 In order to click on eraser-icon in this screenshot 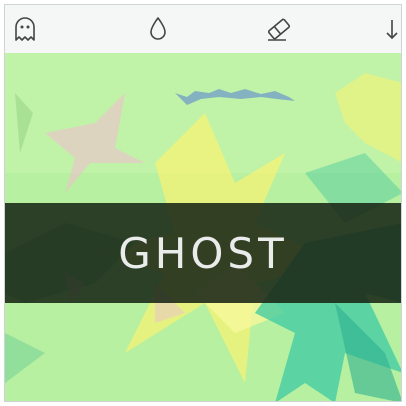, I will do `click(279, 29)`.